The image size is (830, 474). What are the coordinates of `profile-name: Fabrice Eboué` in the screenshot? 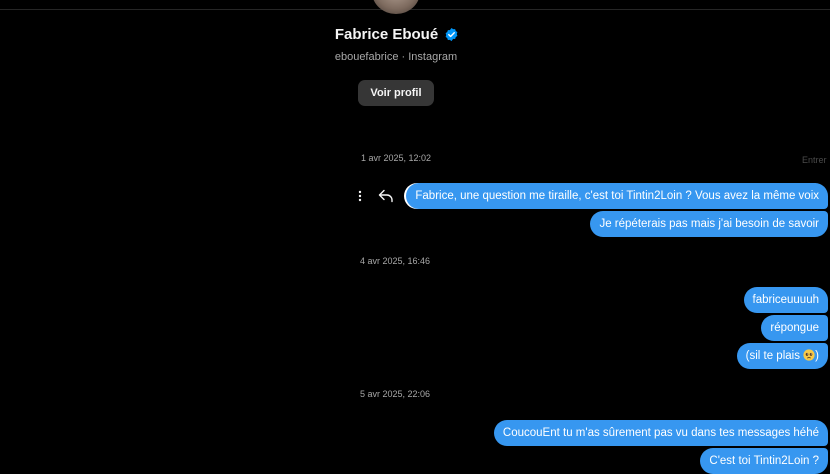 It's located at (386, 34).